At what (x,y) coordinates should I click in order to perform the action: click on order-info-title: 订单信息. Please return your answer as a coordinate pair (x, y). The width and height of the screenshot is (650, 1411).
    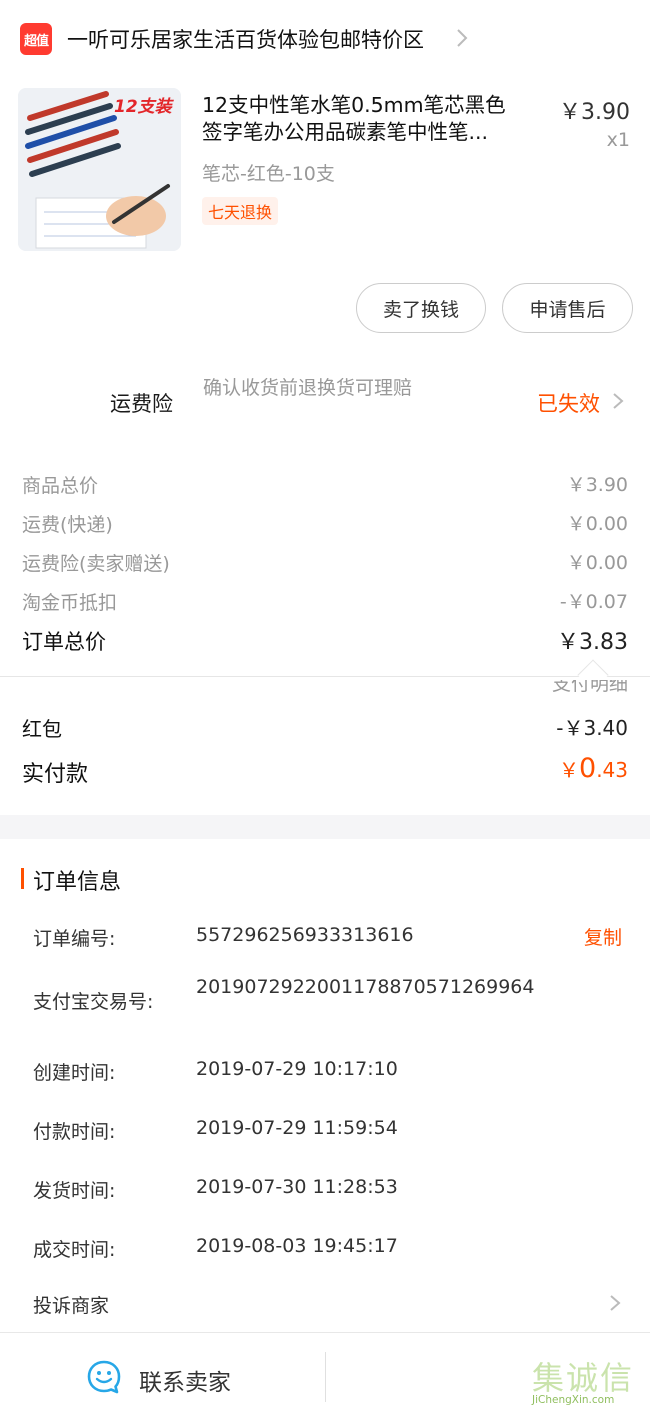
    Looking at the image, I should click on (77, 882).